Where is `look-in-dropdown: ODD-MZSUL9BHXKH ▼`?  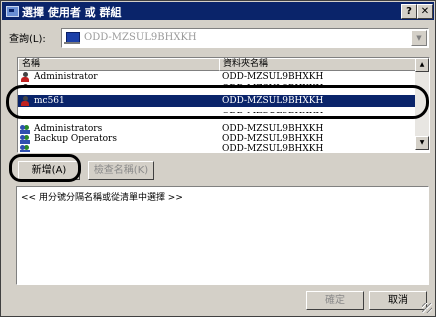
look-in-dropdown: ODD-MZSUL9BHXKH ▼ is located at coordinates (245, 38).